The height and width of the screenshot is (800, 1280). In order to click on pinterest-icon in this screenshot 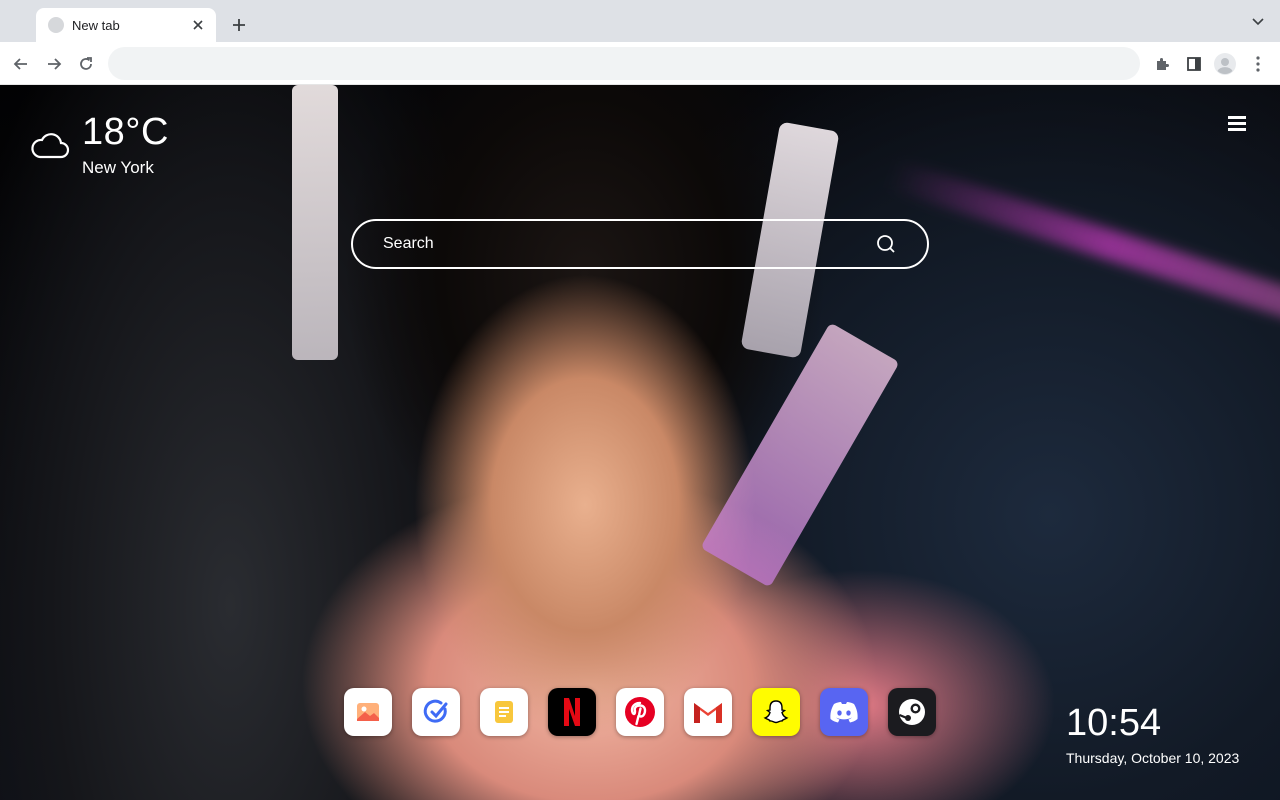, I will do `click(640, 712)`.